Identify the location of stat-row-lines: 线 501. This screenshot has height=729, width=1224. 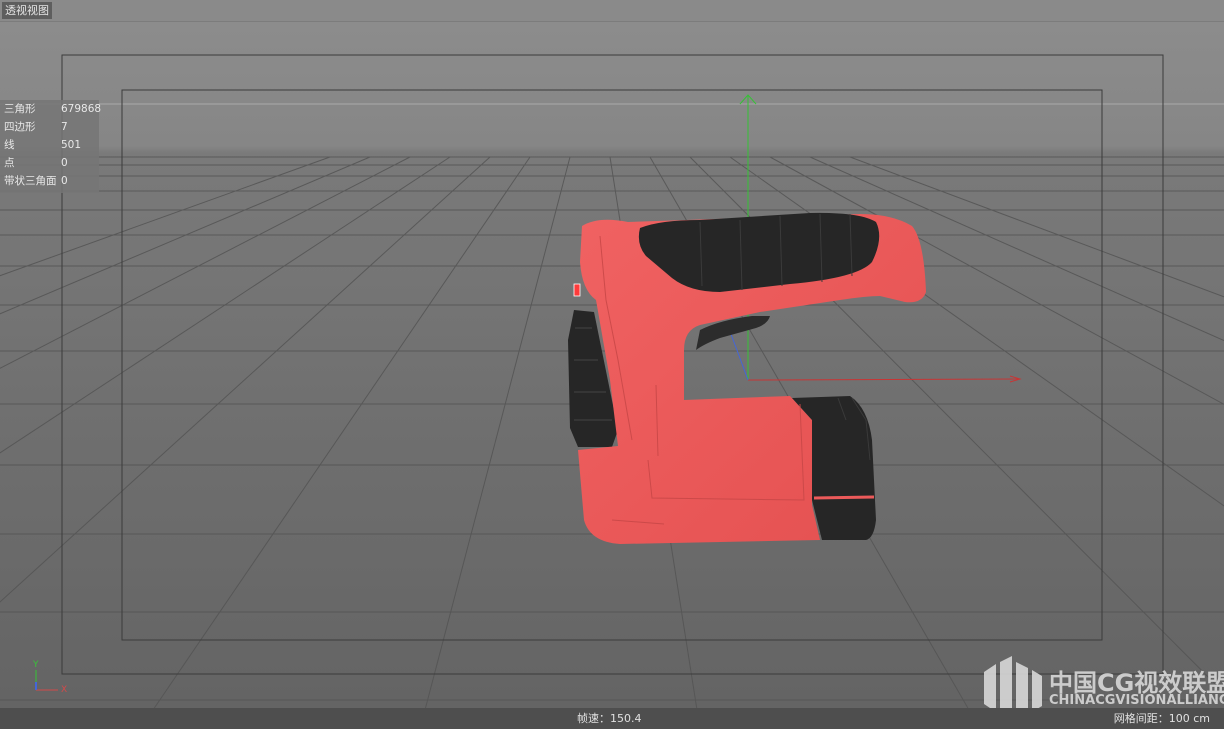
(49, 145).